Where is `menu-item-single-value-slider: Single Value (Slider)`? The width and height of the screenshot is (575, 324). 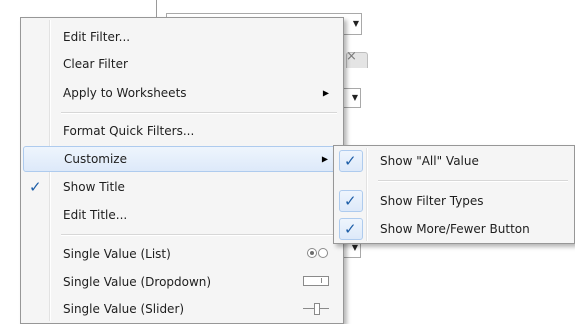 menu-item-single-value-slider: Single Value (Slider) is located at coordinates (182, 309).